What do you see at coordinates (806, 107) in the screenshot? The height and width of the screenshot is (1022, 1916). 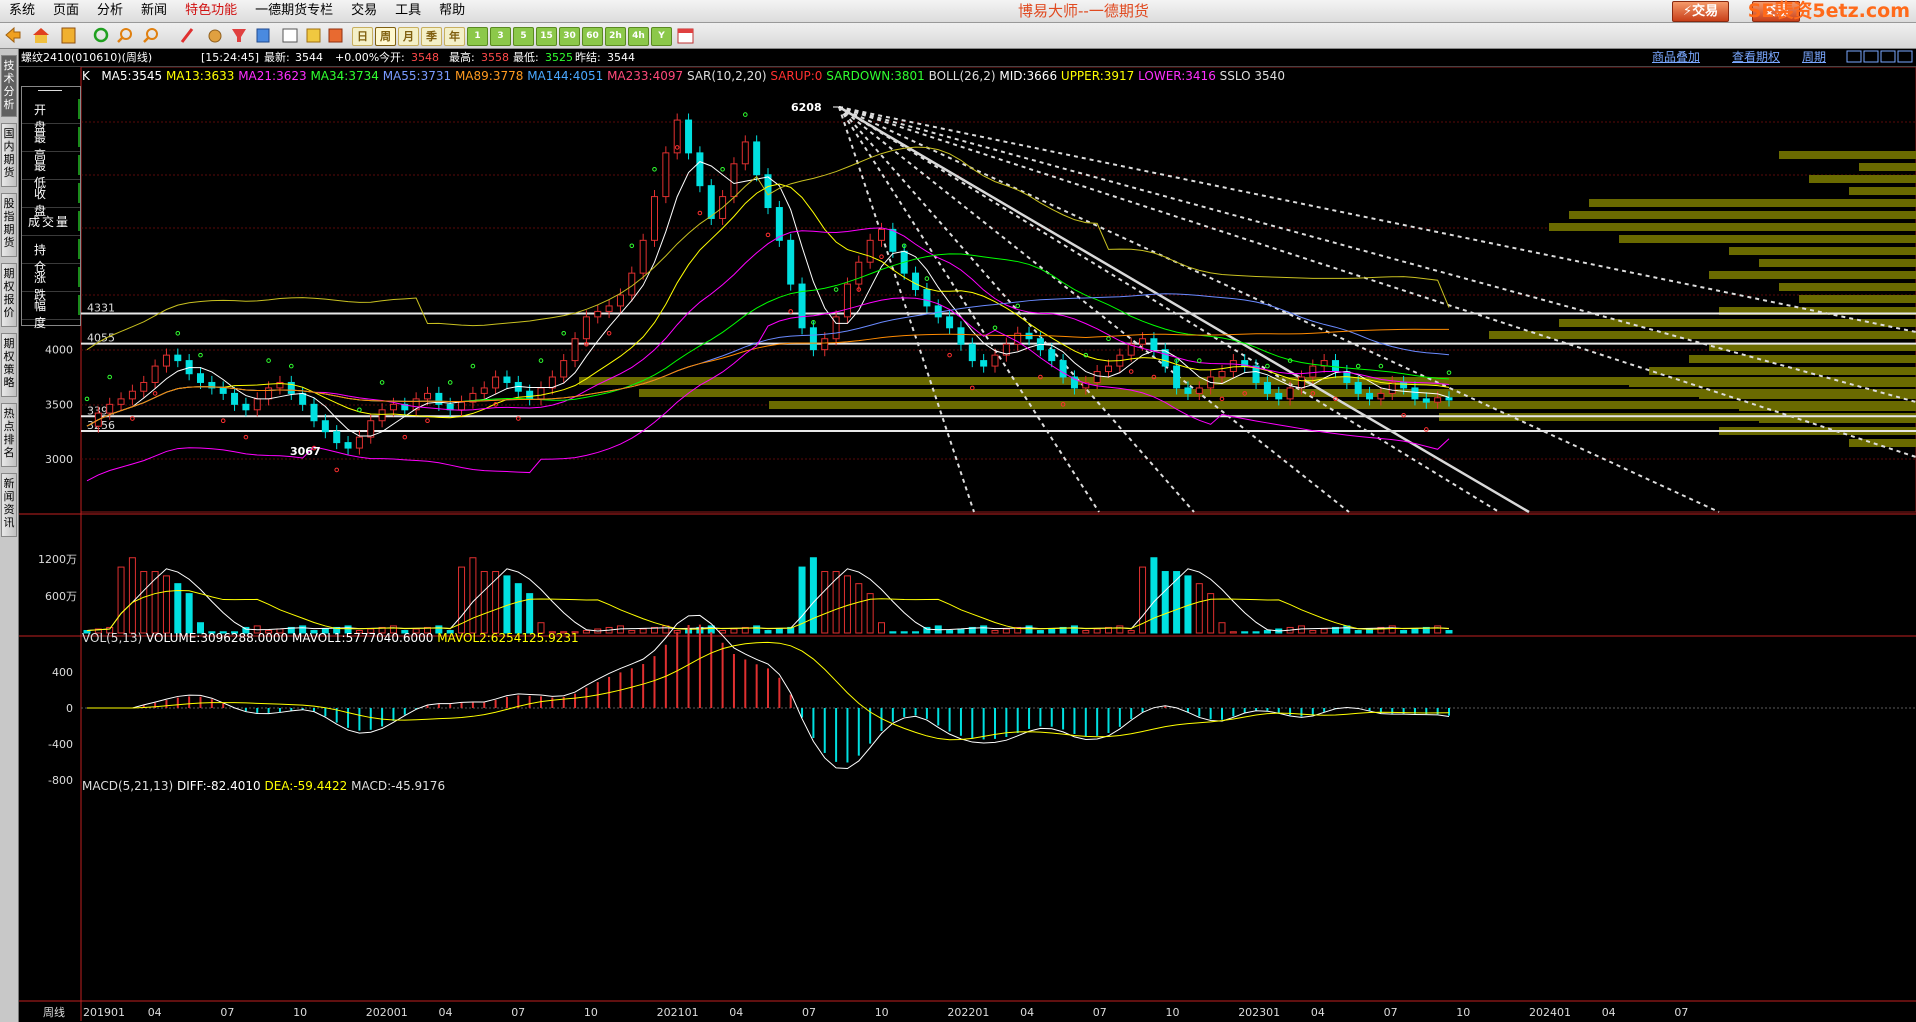 I see `peak-price-label: 6208` at bounding box center [806, 107].